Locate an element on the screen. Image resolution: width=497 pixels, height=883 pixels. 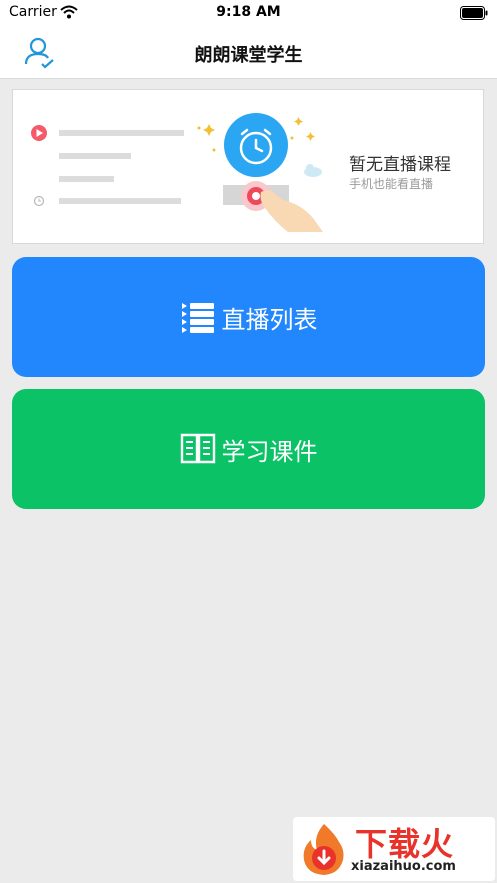
live-list-label: 直播列表 is located at coordinates (269, 319).